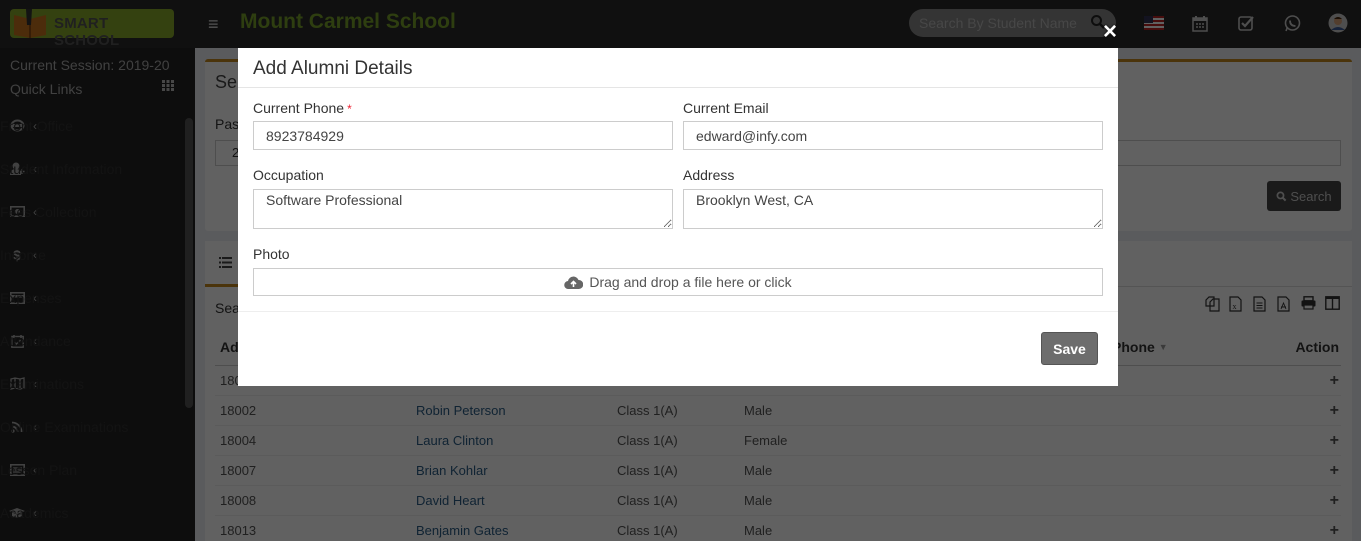  Describe the element at coordinates (893, 209) in the screenshot. I see `address-textarea: Brooklyn West, CA` at that location.